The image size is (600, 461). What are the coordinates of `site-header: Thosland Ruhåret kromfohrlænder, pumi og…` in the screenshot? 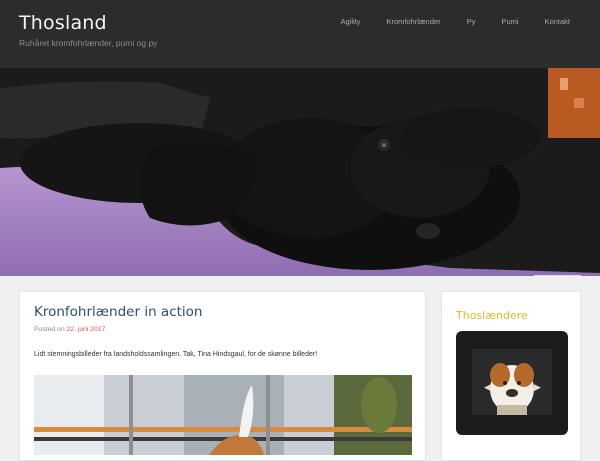 It's located at (300, 34).